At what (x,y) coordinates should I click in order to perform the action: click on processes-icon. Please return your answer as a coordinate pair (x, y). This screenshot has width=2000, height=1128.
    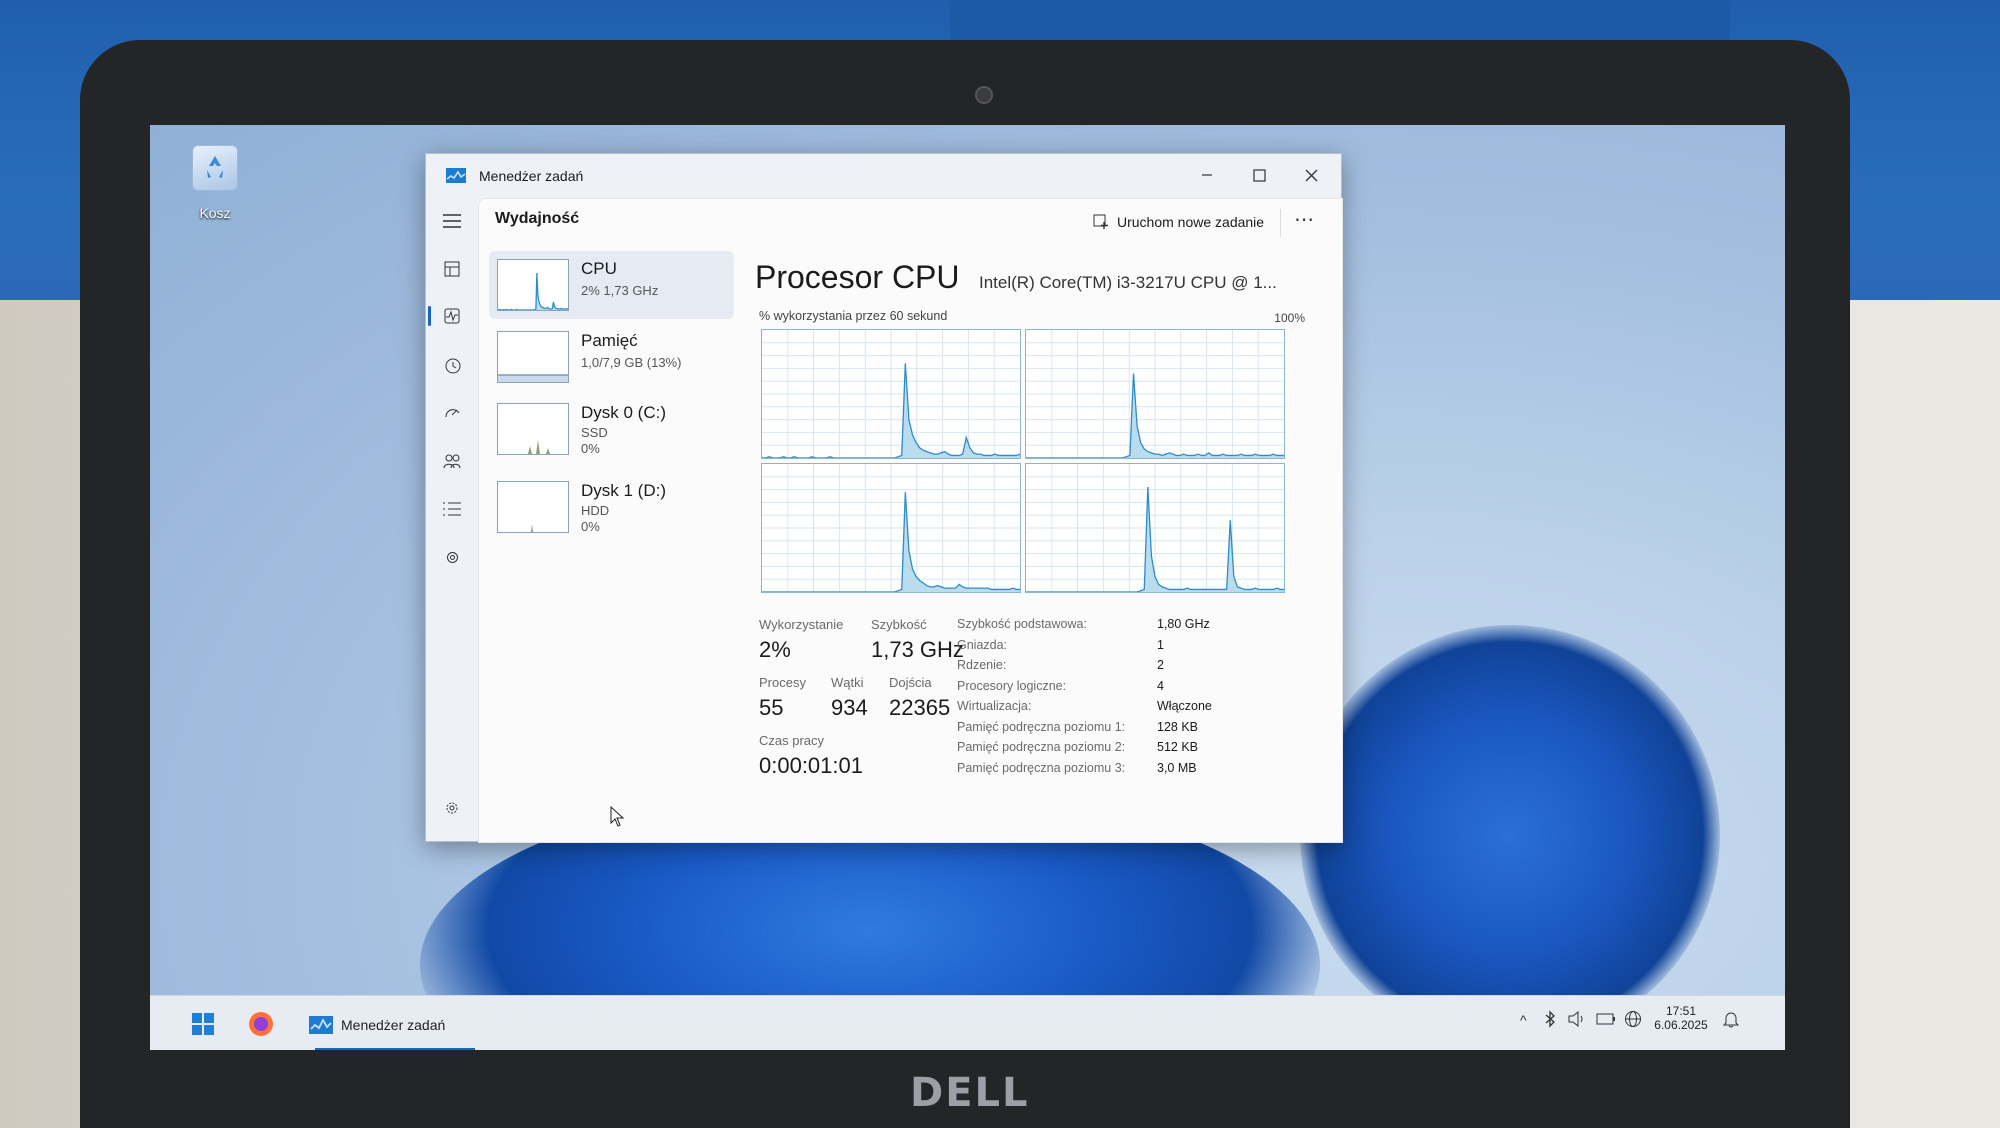
    Looking at the image, I should click on (452, 269).